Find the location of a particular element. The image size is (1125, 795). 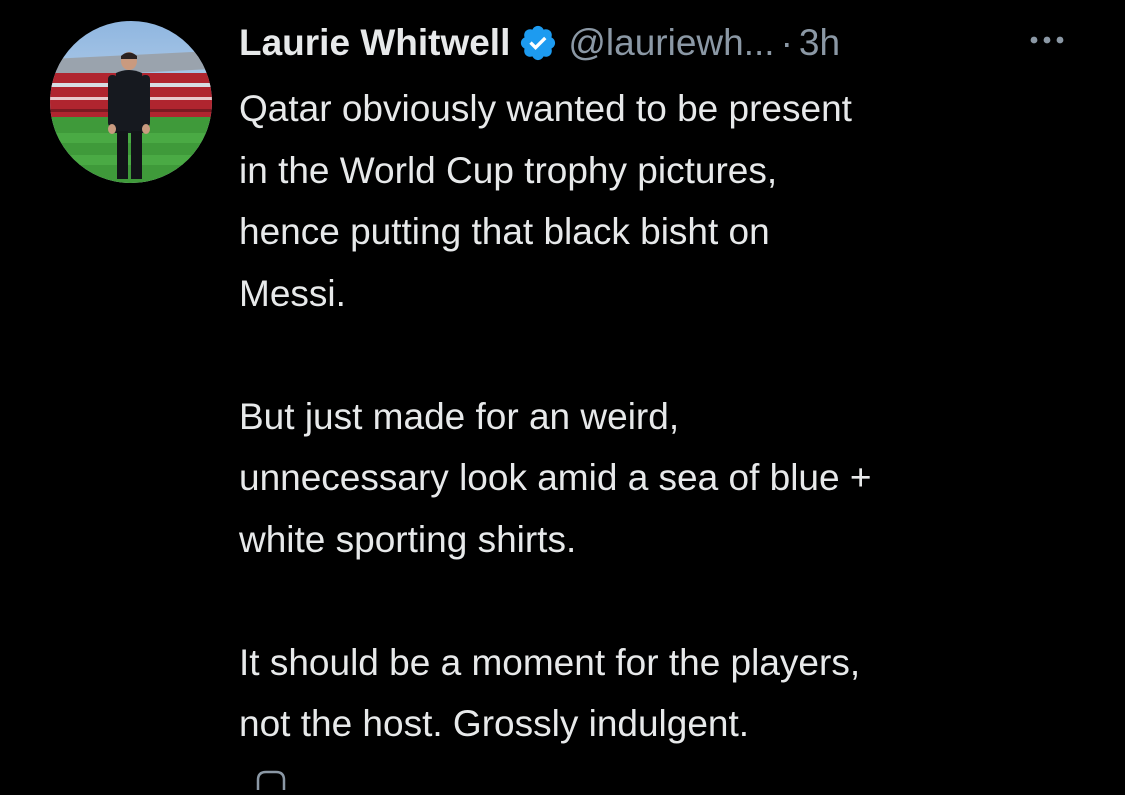

avatar is located at coordinates (131, 102).